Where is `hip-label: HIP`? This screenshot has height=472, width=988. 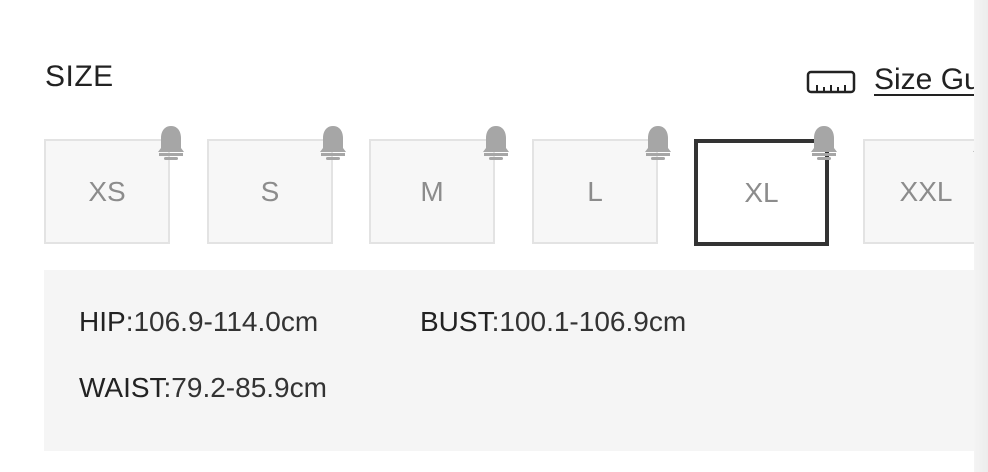
hip-label: HIP is located at coordinates (102, 321).